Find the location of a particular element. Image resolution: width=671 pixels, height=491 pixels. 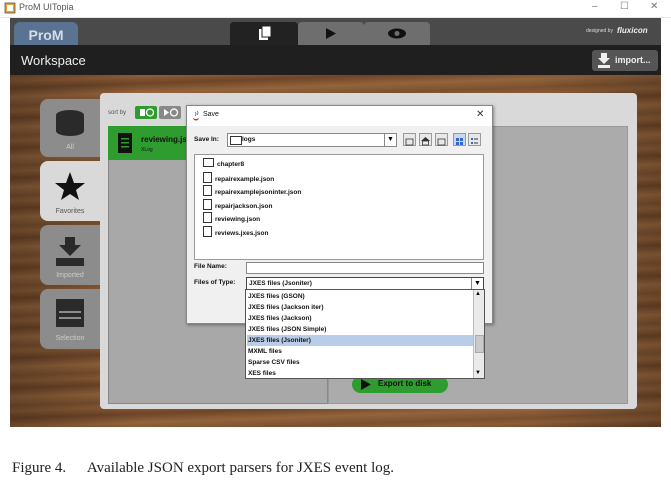

file-name: reviewing.json is located at coordinates (238, 219).